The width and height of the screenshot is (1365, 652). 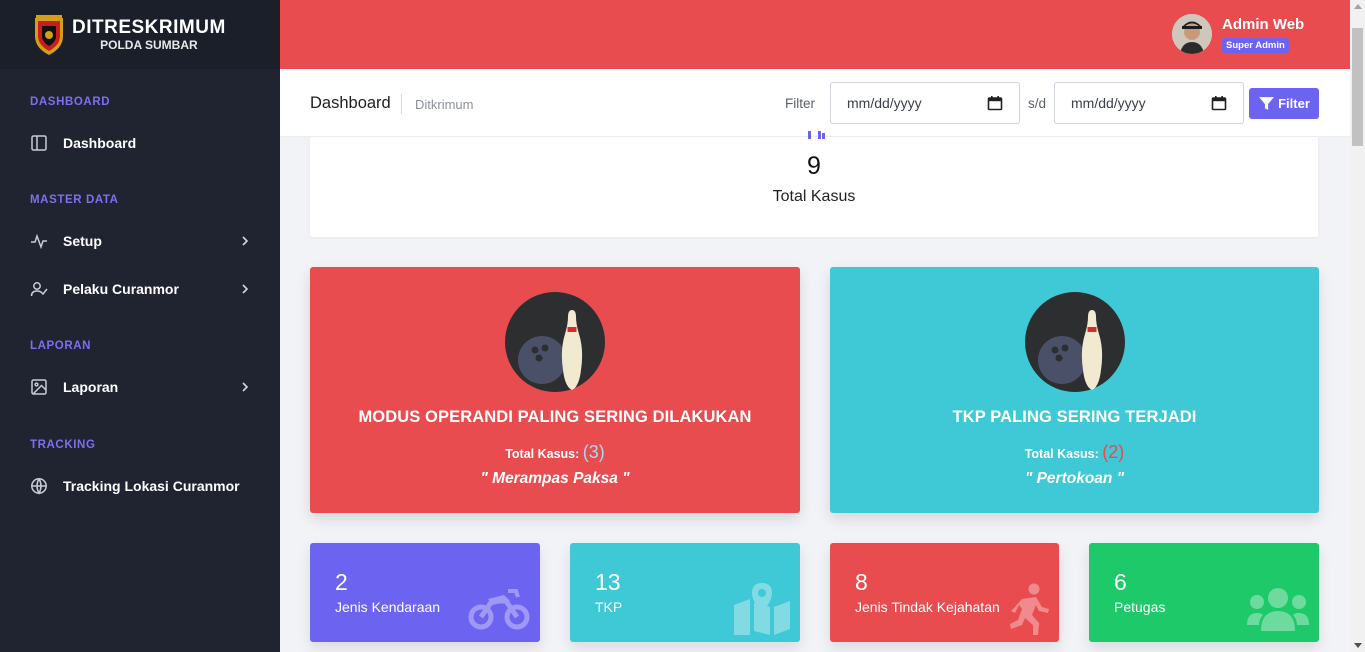 What do you see at coordinates (1120, 582) in the screenshot?
I see `stat-value: 6` at bounding box center [1120, 582].